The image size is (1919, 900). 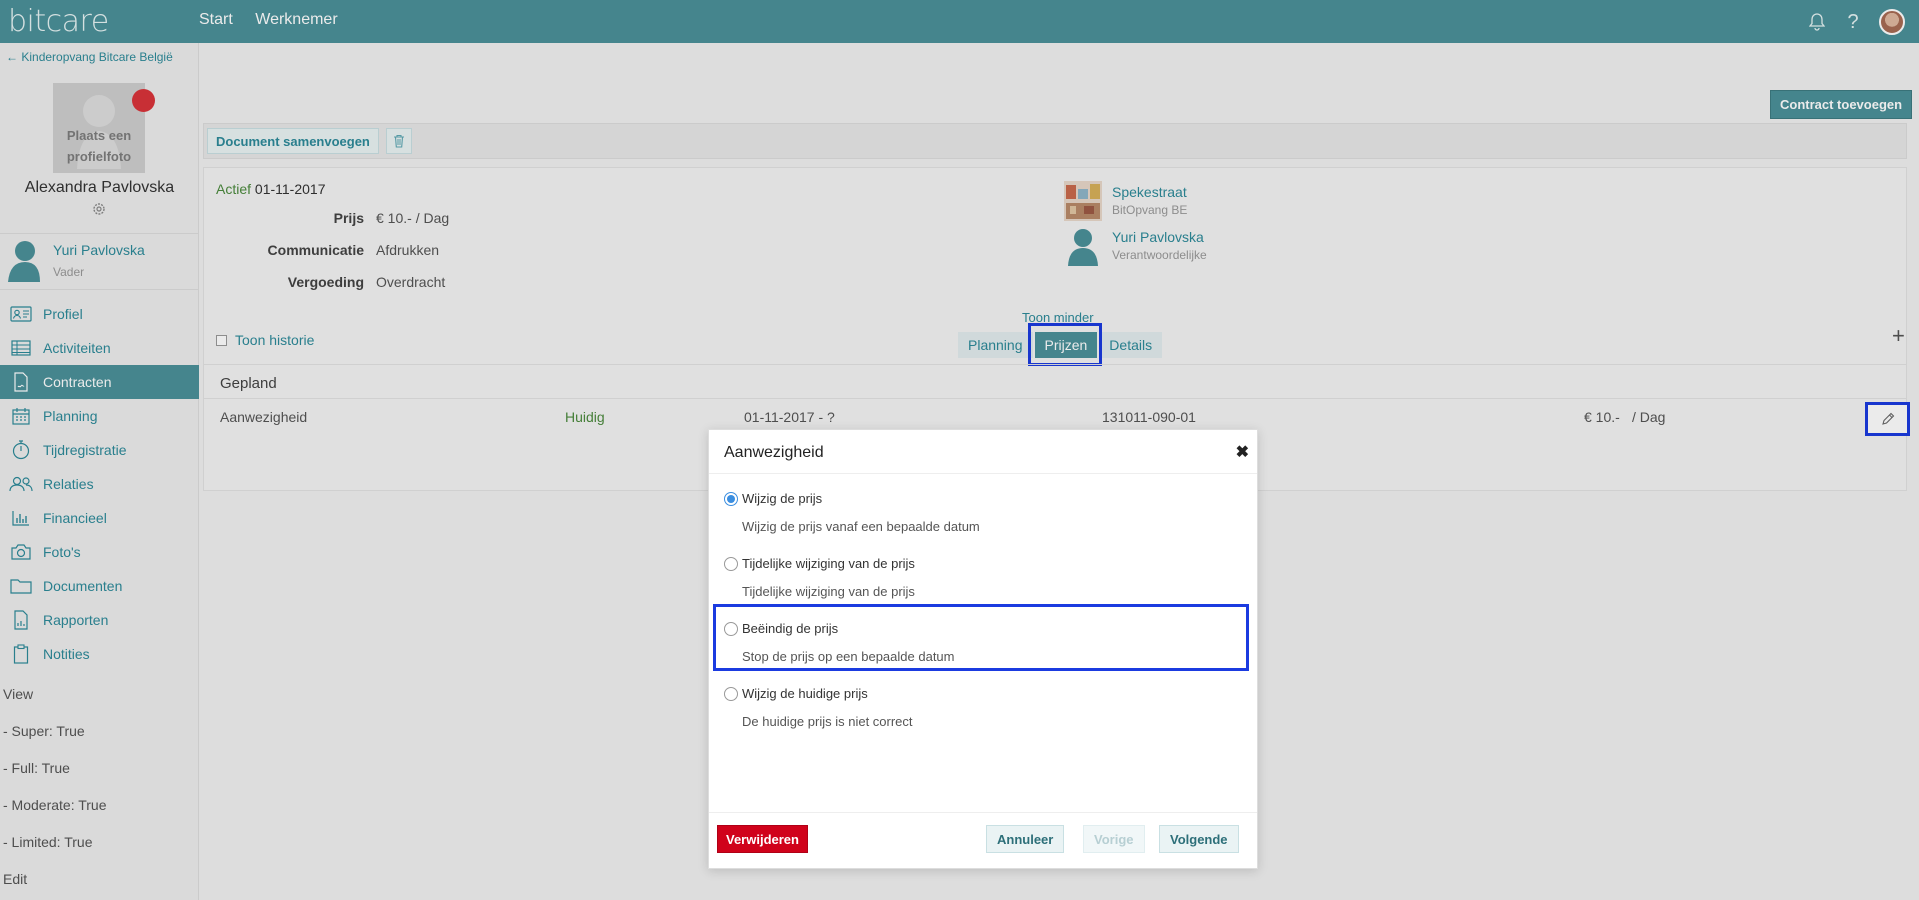 I want to click on option-label: Tijdelijke wijziging van de prijs, so click(x=828, y=563).